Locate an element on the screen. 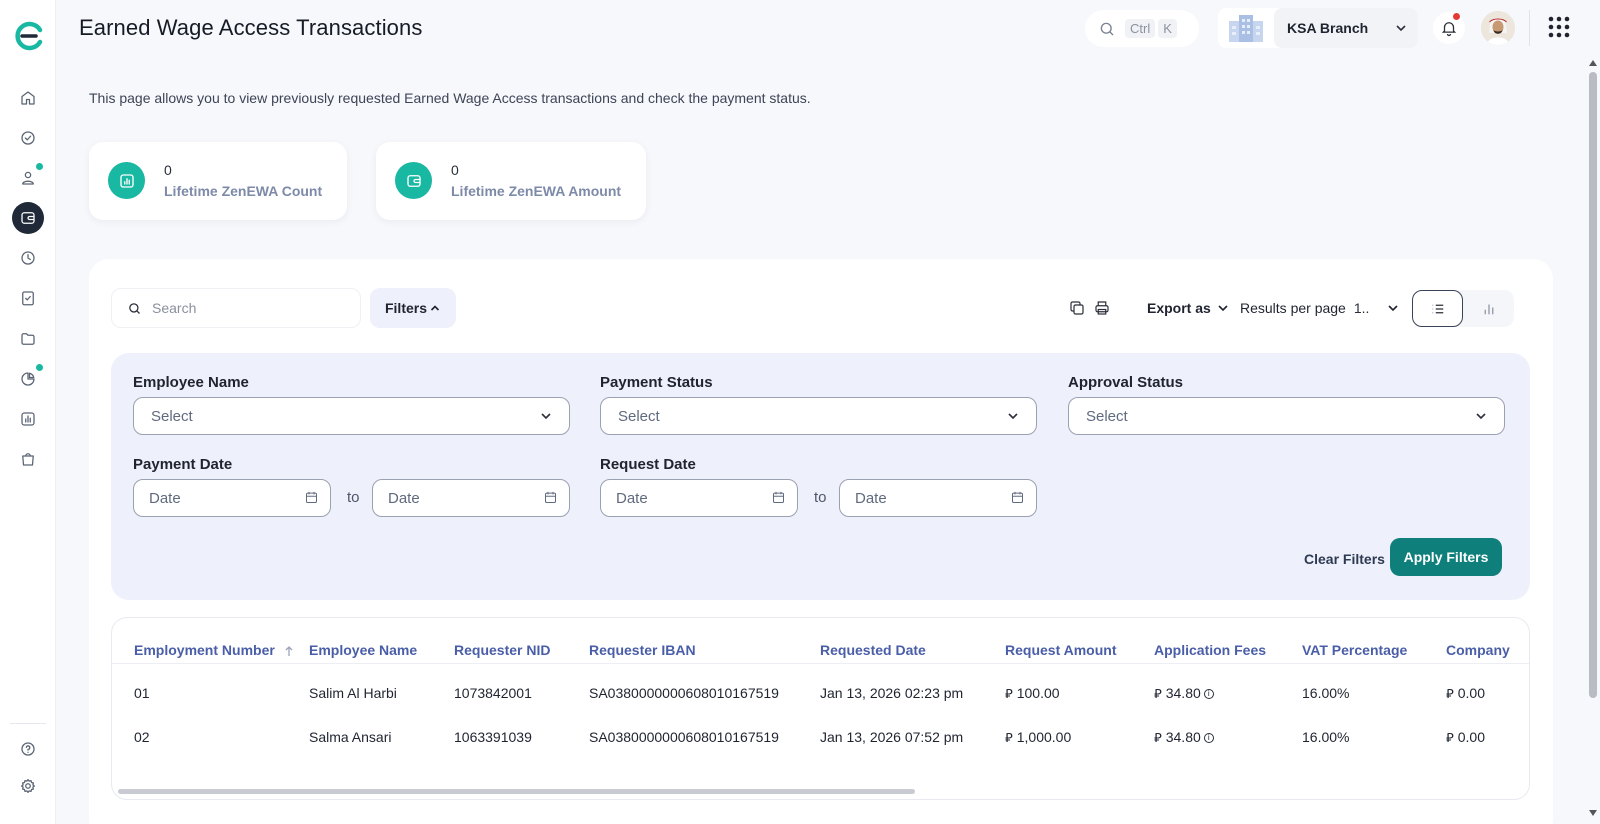 This screenshot has width=1600, height=824. column-header: Requester IBAN is located at coordinates (642, 650).